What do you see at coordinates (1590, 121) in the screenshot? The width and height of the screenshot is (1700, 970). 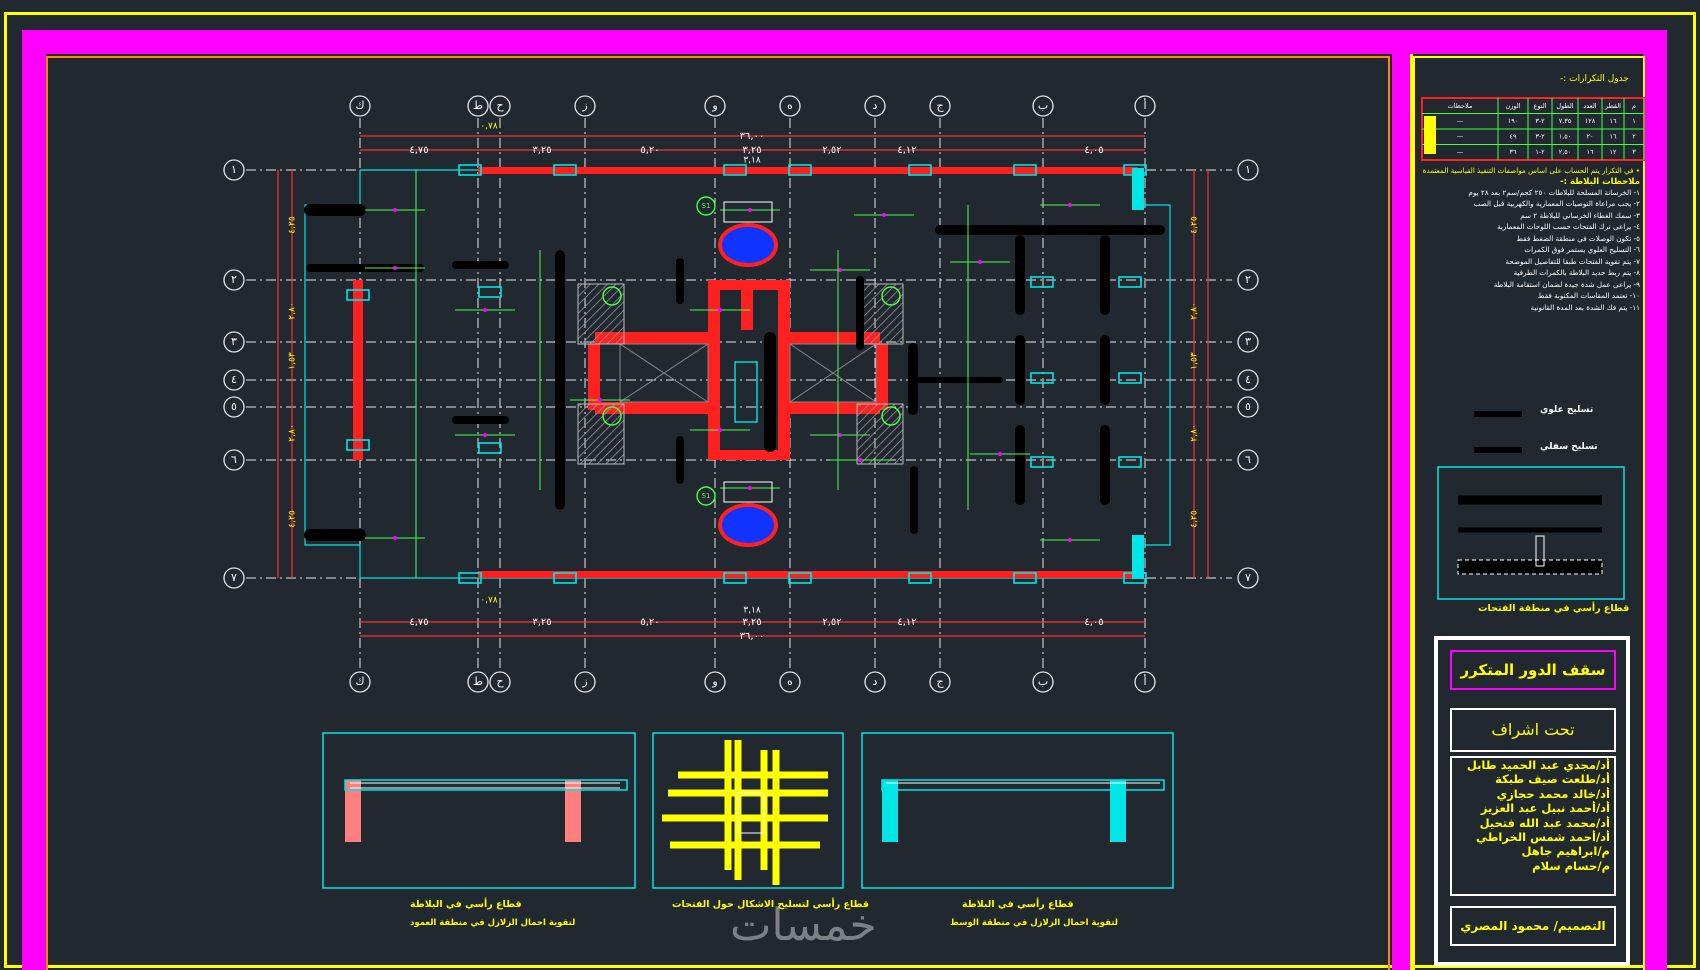 I see `table-cell: ١٢٨` at bounding box center [1590, 121].